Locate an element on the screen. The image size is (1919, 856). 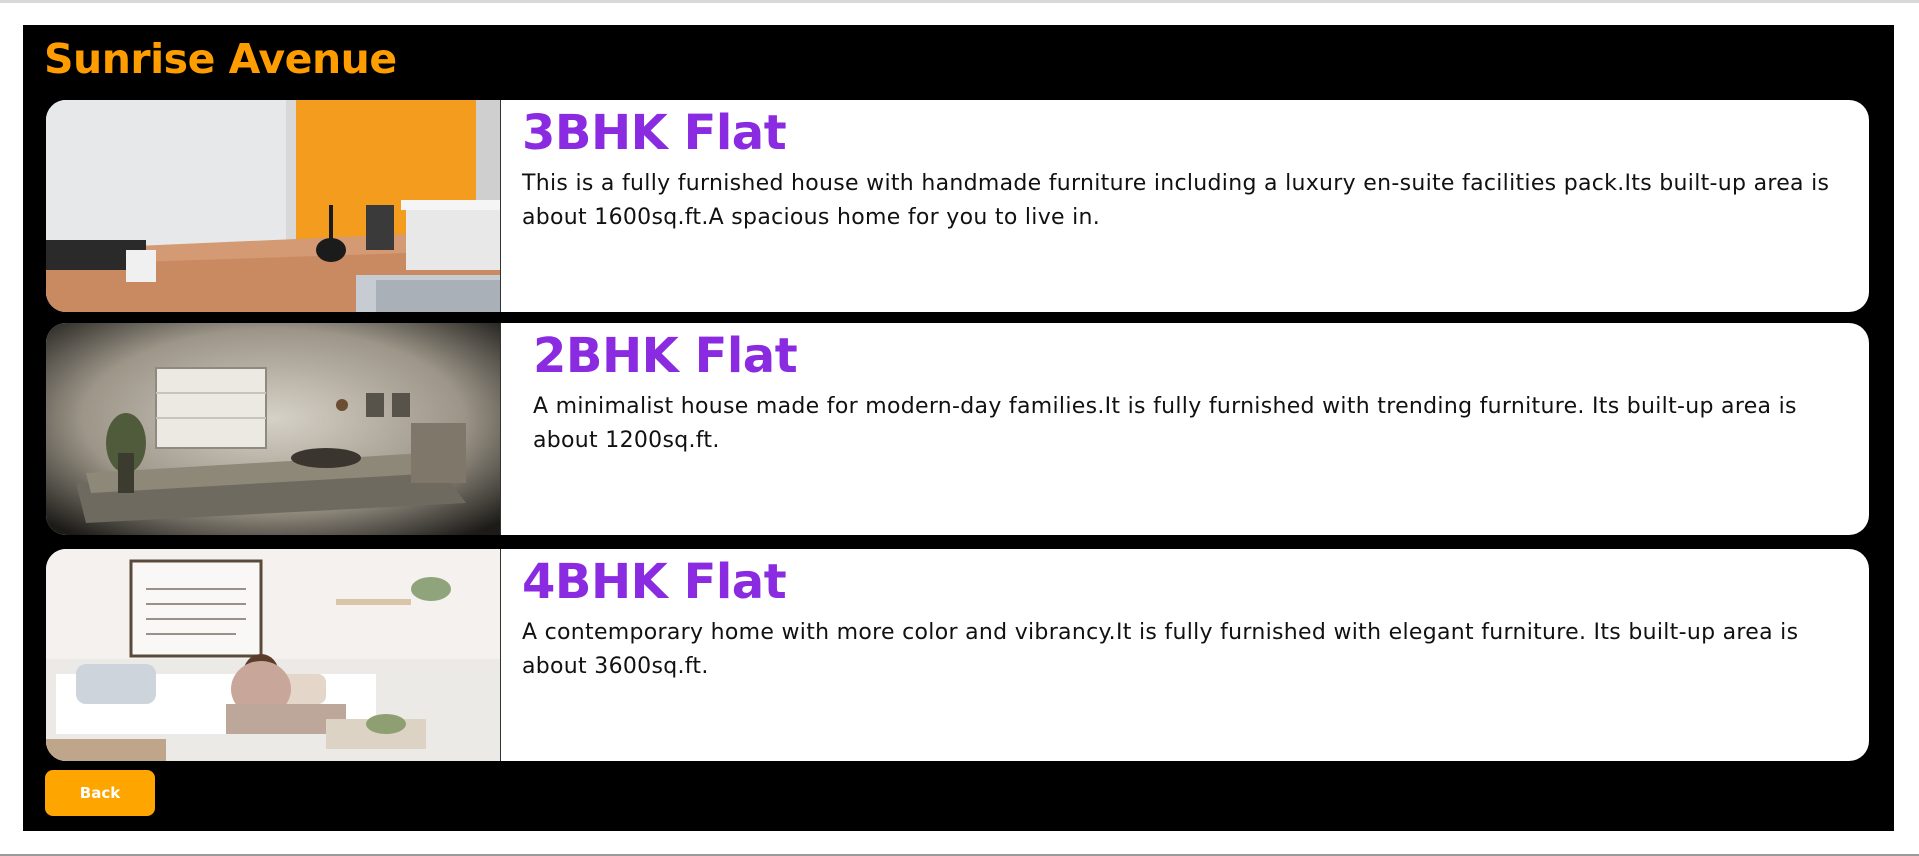
listing-title: 3BHK Flat is located at coordinates (654, 133).